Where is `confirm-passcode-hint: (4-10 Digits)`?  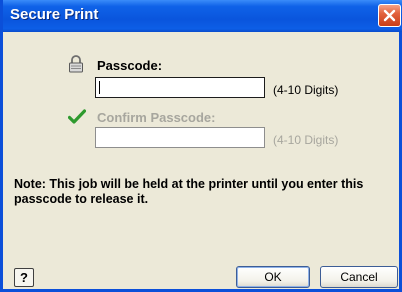 confirm-passcode-hint: (4-10 Digits) is located at coordinates (306, 140).